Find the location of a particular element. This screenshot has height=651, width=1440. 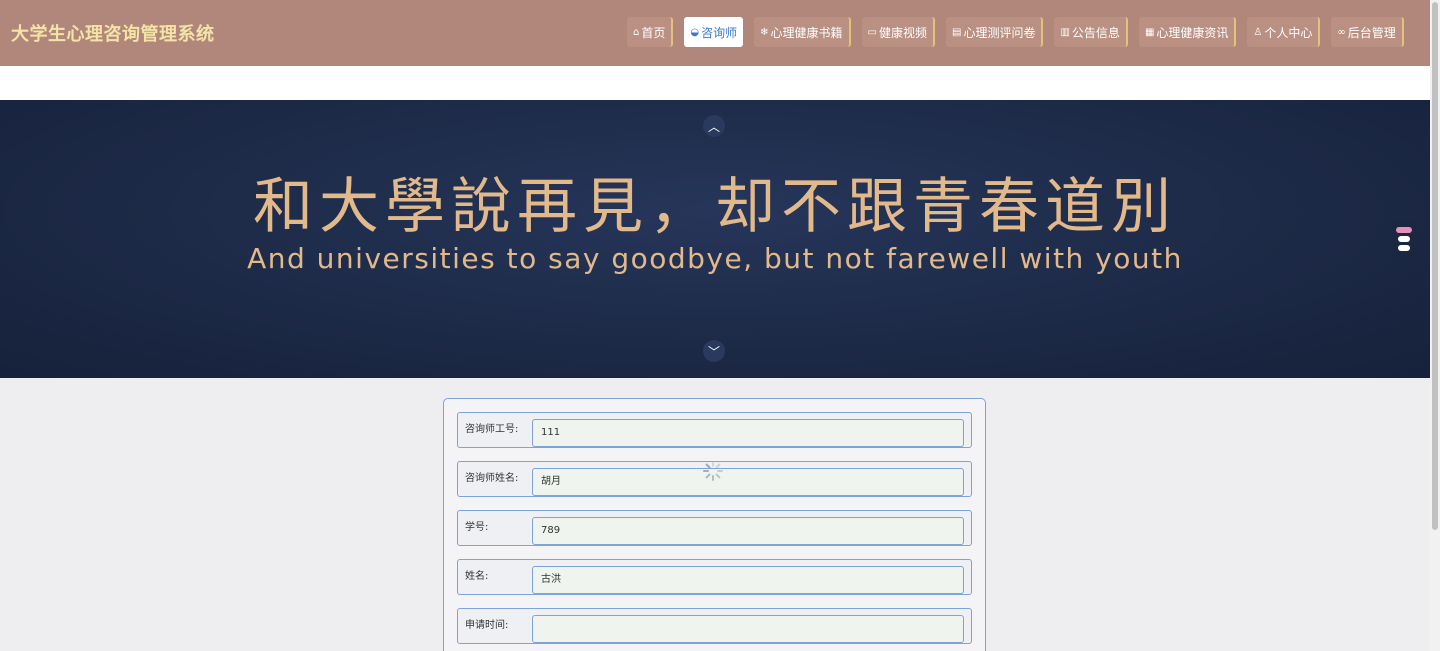

form-row: 姓名: 古洪 is located at coordinates (714, 577).